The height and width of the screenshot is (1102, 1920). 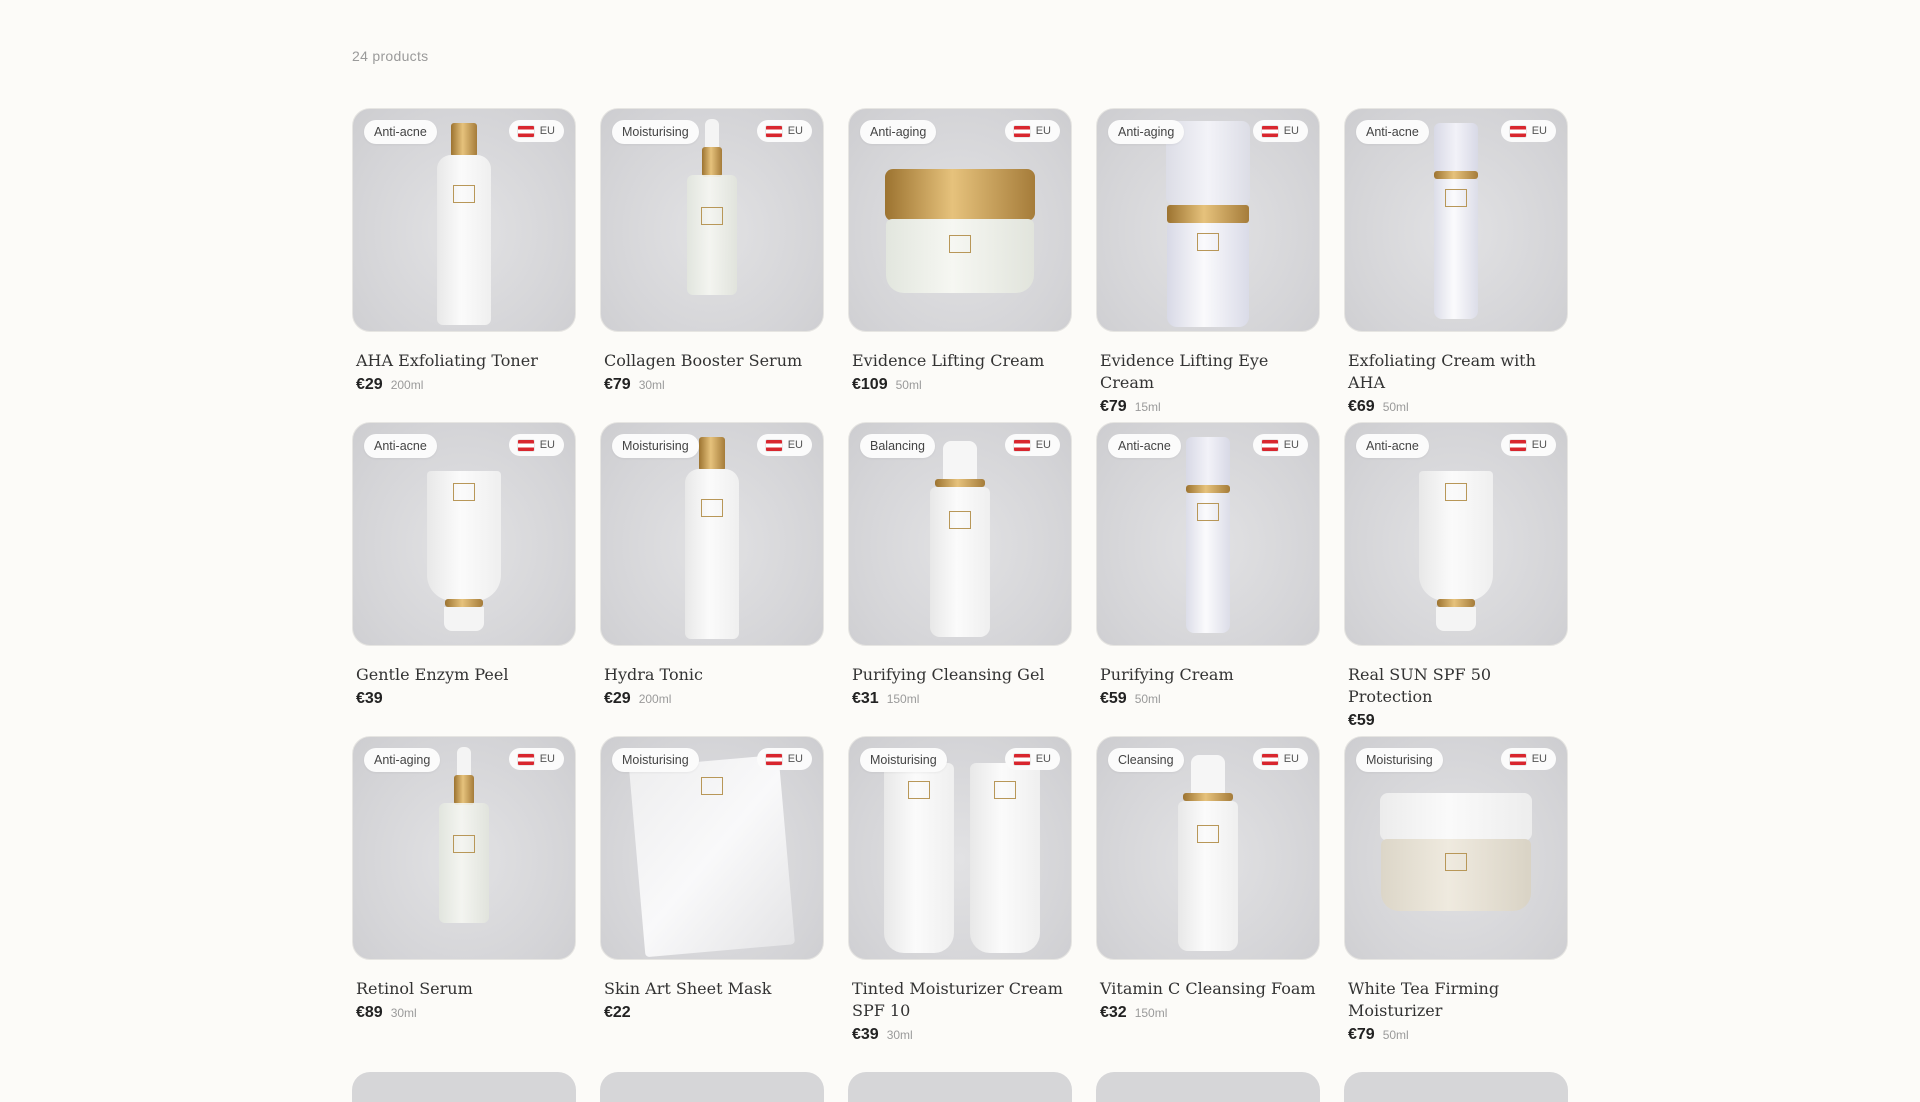 I want to click on category-badge: Moisturising, so click(x=655, y=760).